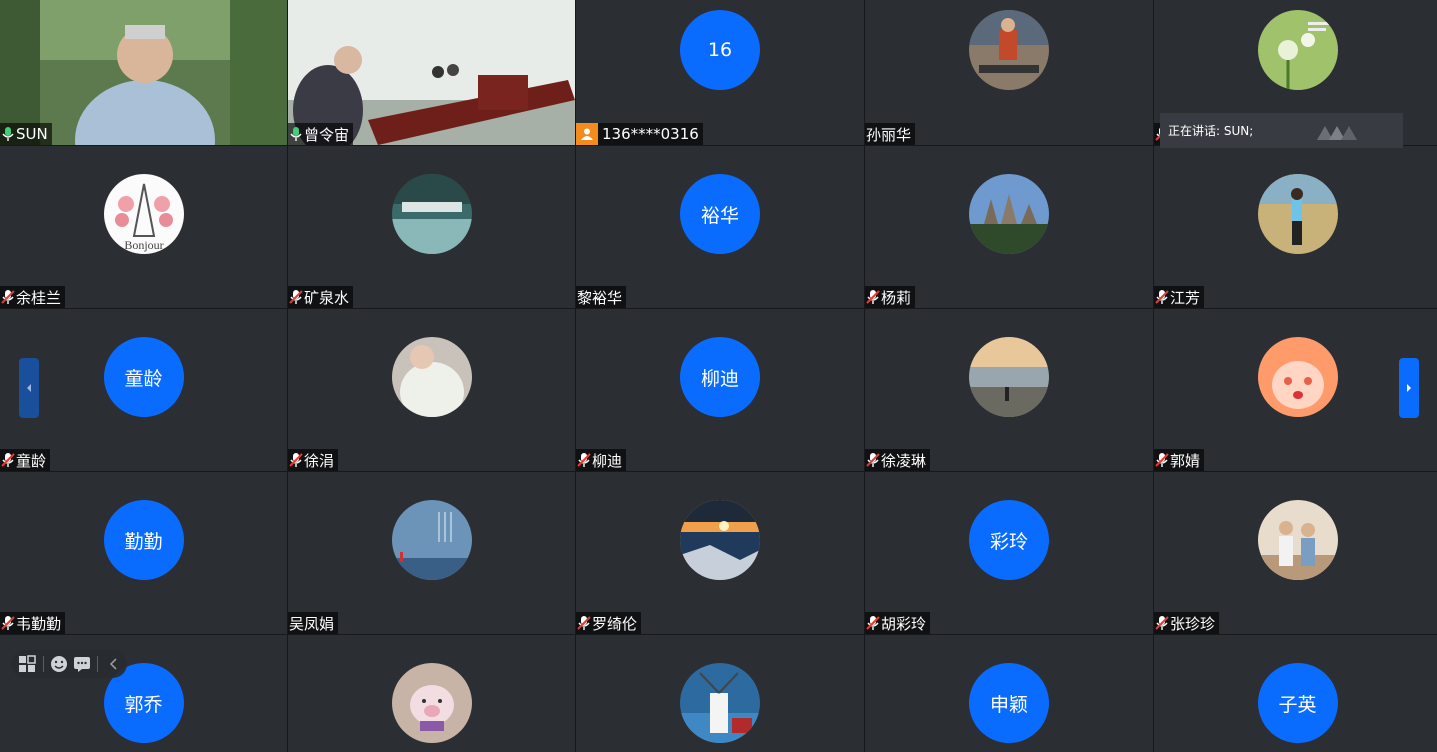  Describe the element at coordinates (319, 460) in the screenshot. I see `participant-name: 徐涓` at that location.